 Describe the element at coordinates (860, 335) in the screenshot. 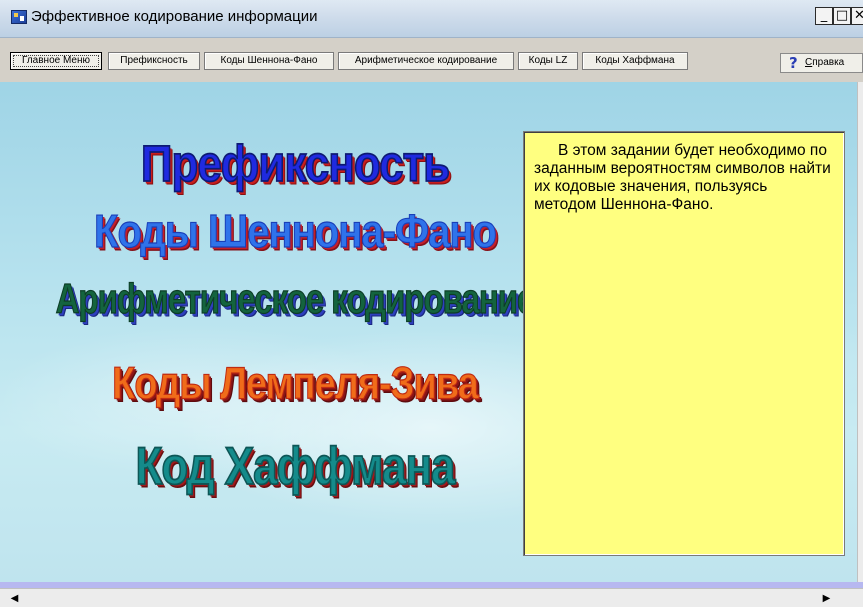

I see `vertical-scrollbar` at that location.